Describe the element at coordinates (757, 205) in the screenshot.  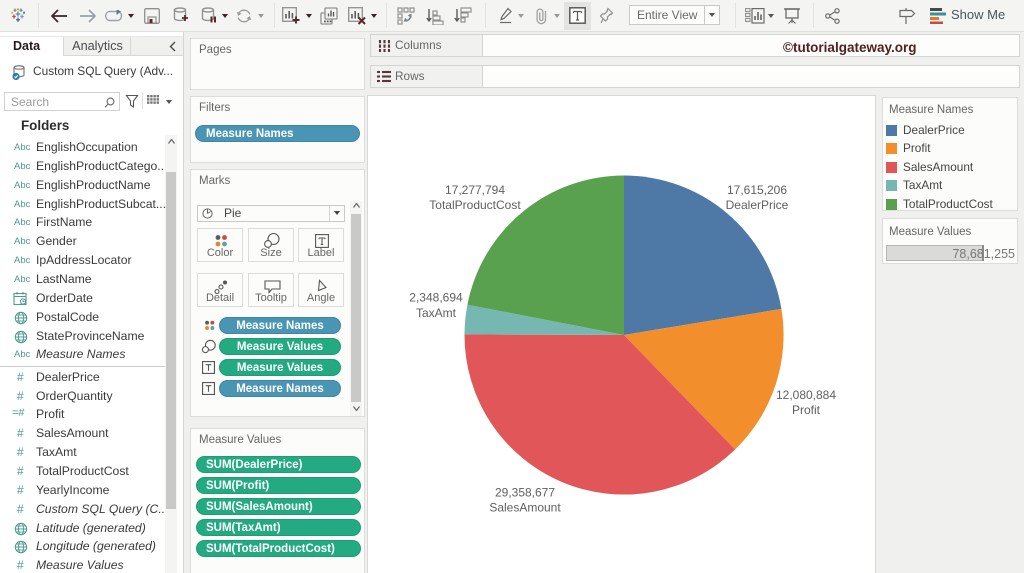
I see `svg-text: DealerPrice` at that location.